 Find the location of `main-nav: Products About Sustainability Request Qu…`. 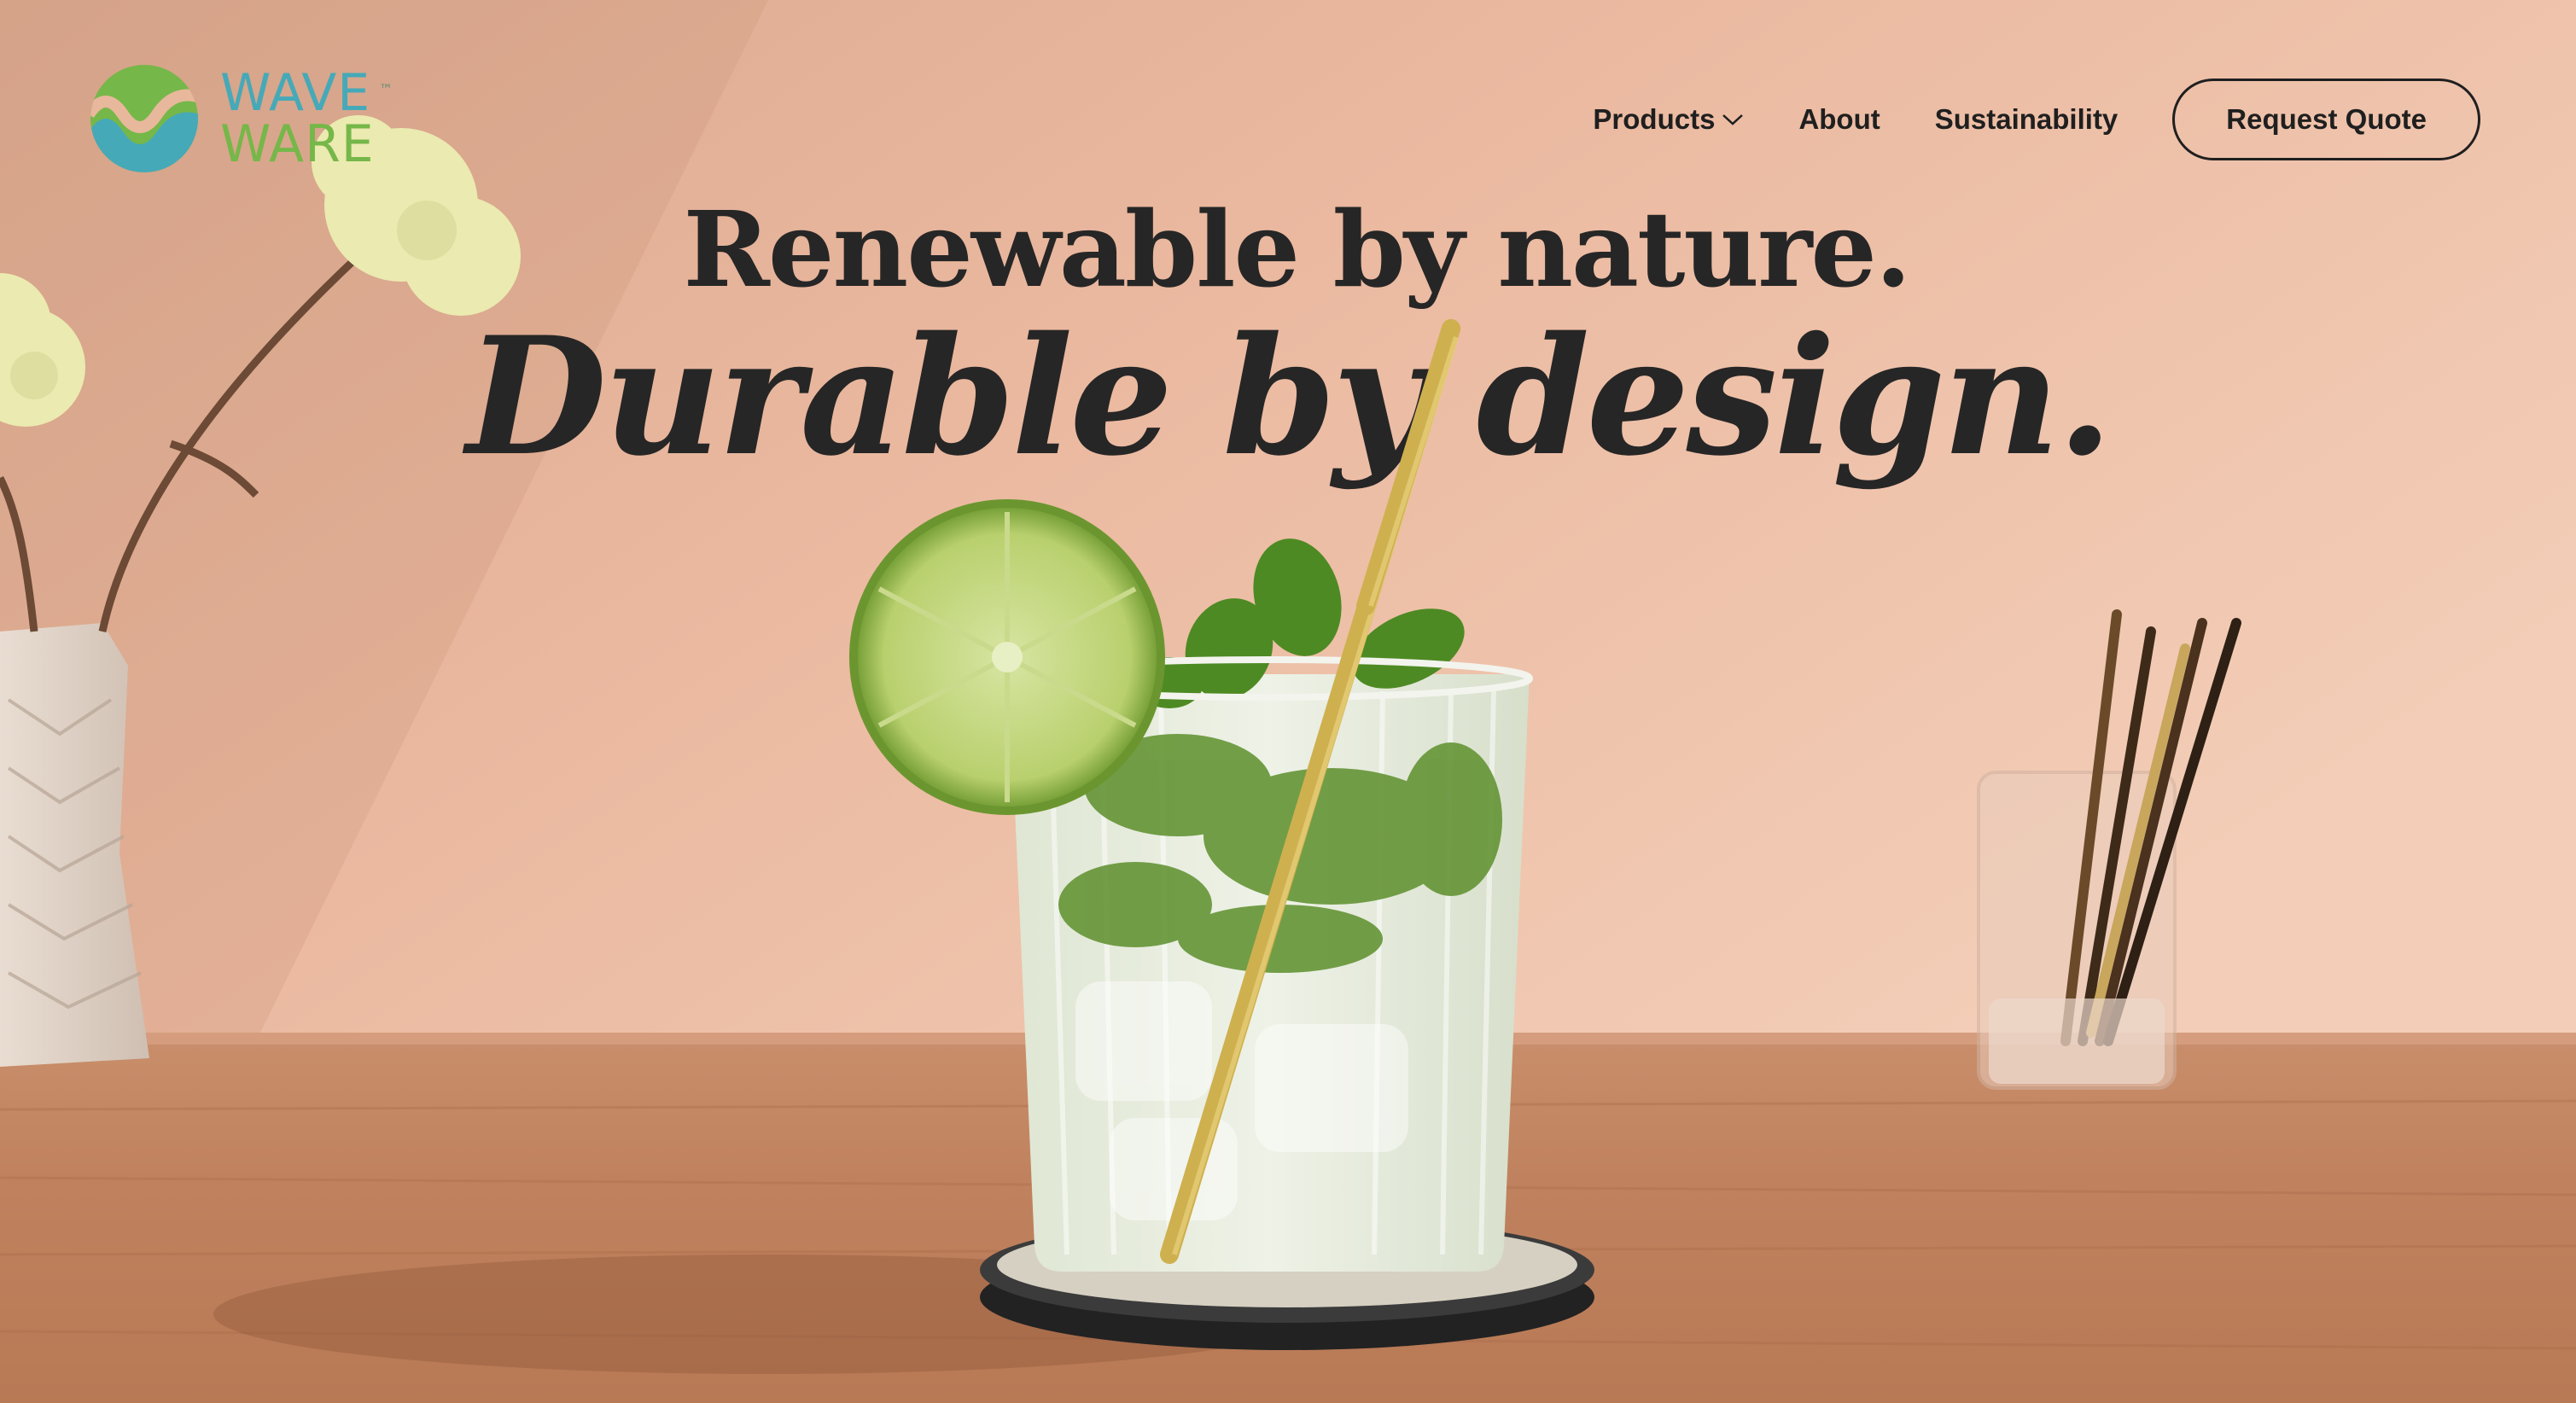

main-nav: Products About Sustainability Request Qu… is located at coordinates (2036, 120).